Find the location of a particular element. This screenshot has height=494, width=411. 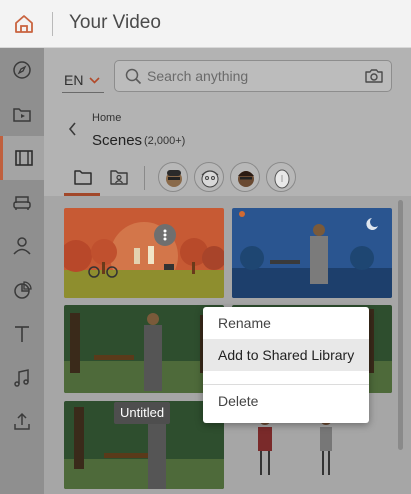

page-title: Your Video is located at coordinates (115, 22).